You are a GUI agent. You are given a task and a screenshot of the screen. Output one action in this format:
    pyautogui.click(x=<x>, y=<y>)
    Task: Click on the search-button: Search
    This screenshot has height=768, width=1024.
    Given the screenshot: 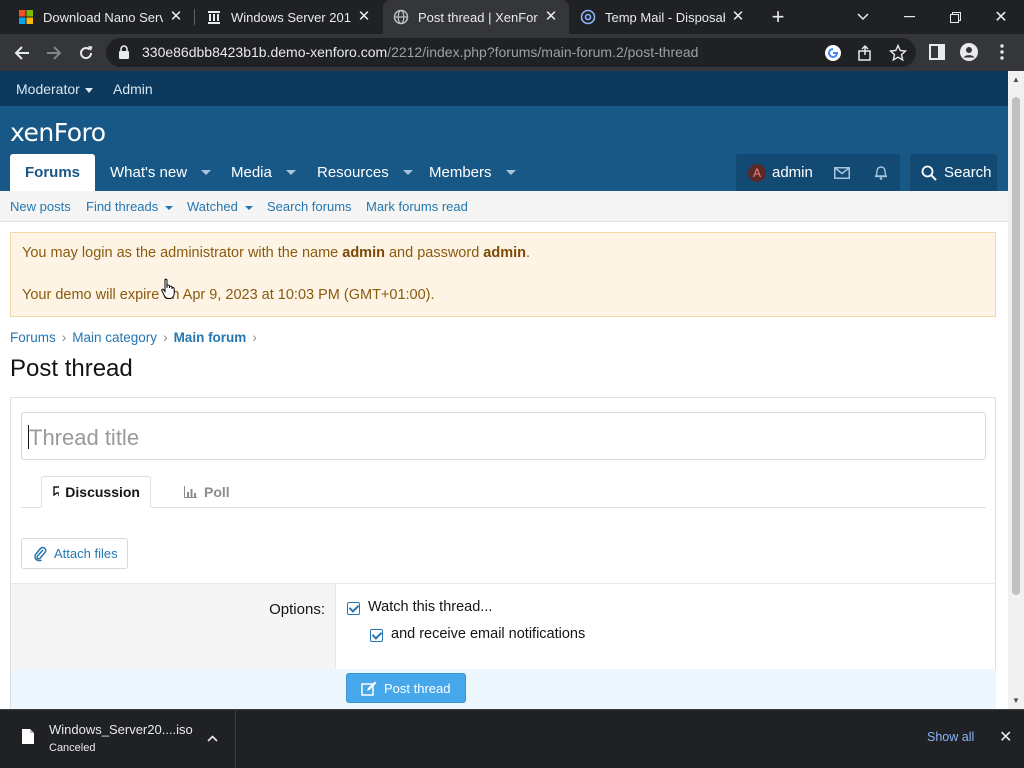 What is the action you would take?
    pyautogui.click(x=953, y=172)
    